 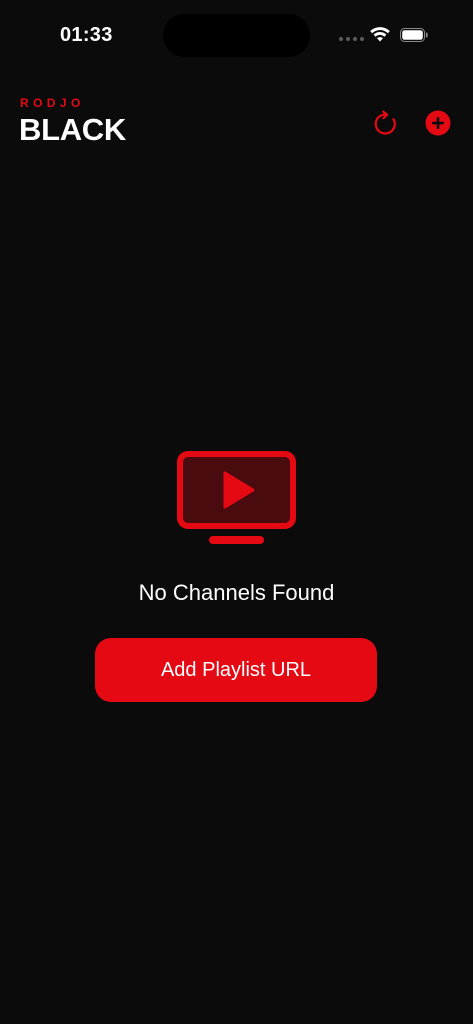 I want to click on add-playlist-url-label: Add Playlist URL, so click(x=236, y=669).